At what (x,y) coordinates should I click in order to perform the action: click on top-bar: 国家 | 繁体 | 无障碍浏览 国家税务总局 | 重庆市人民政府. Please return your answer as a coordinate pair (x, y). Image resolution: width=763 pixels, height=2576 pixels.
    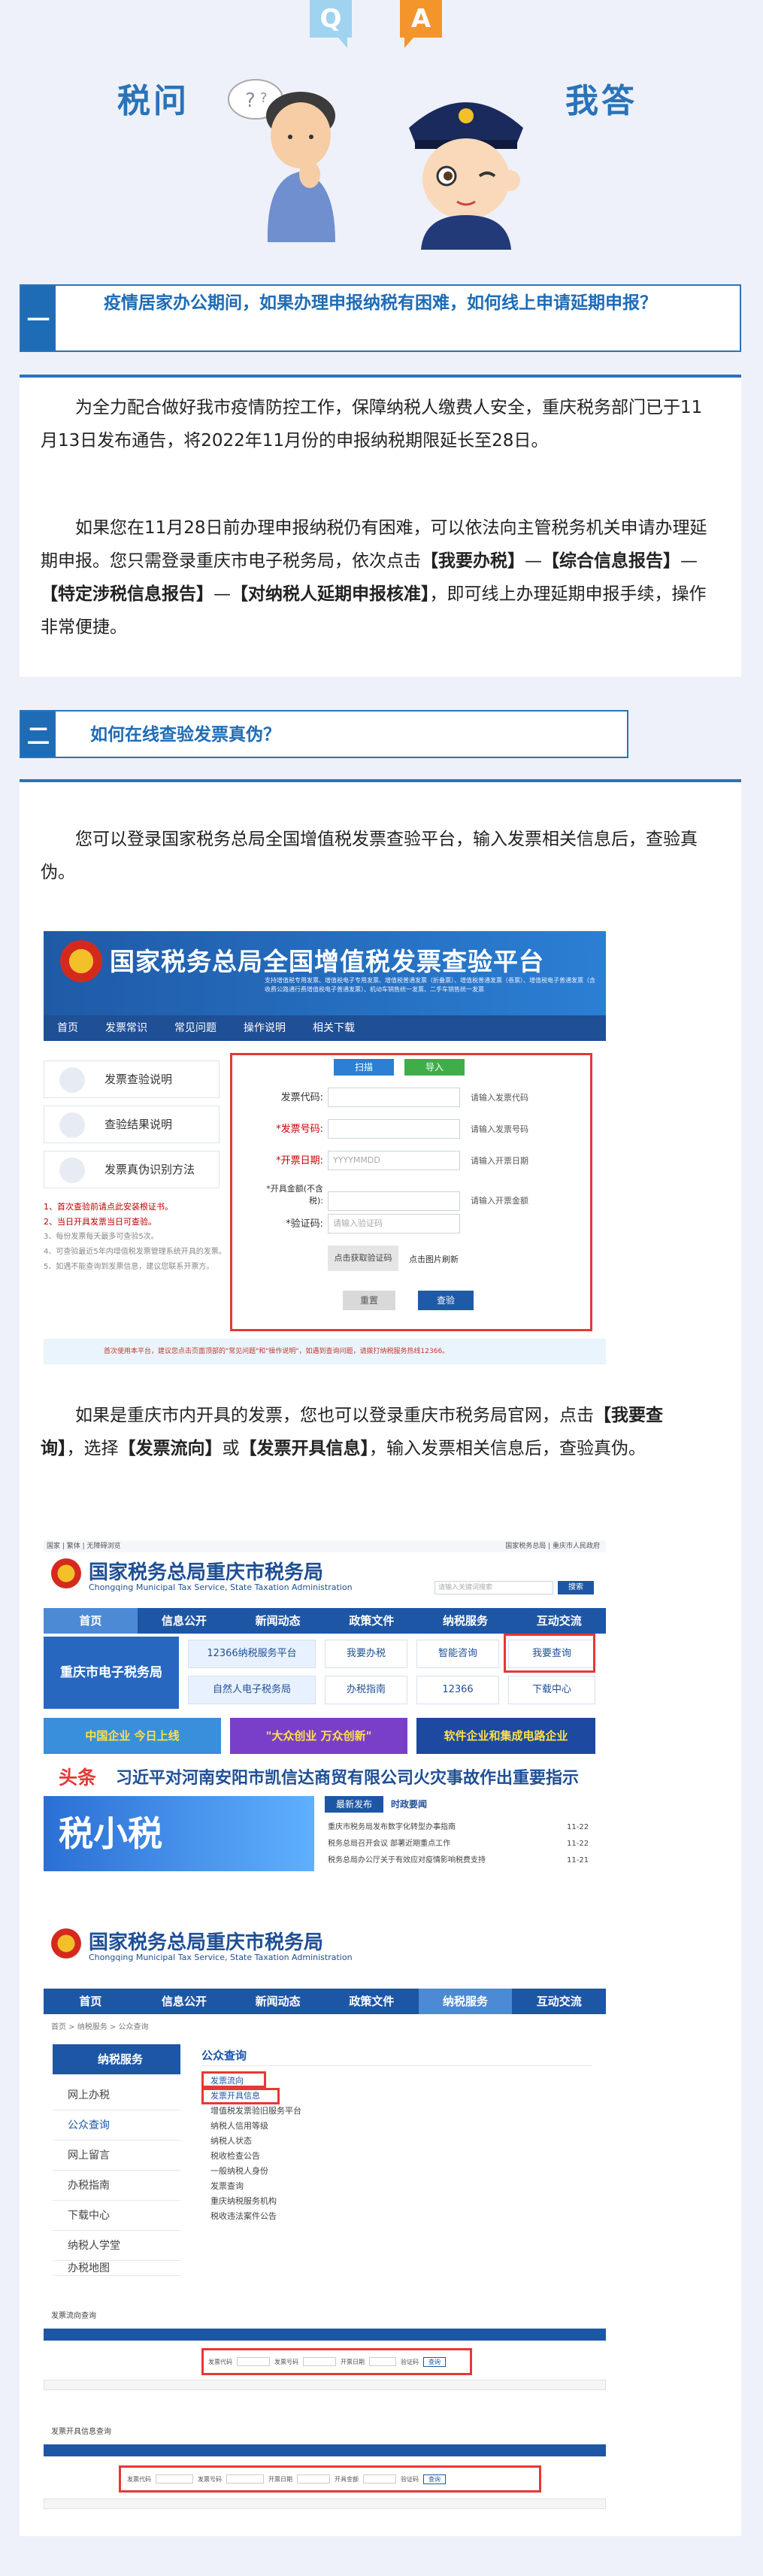
    Looking at the image, I should click on (325, 1546).